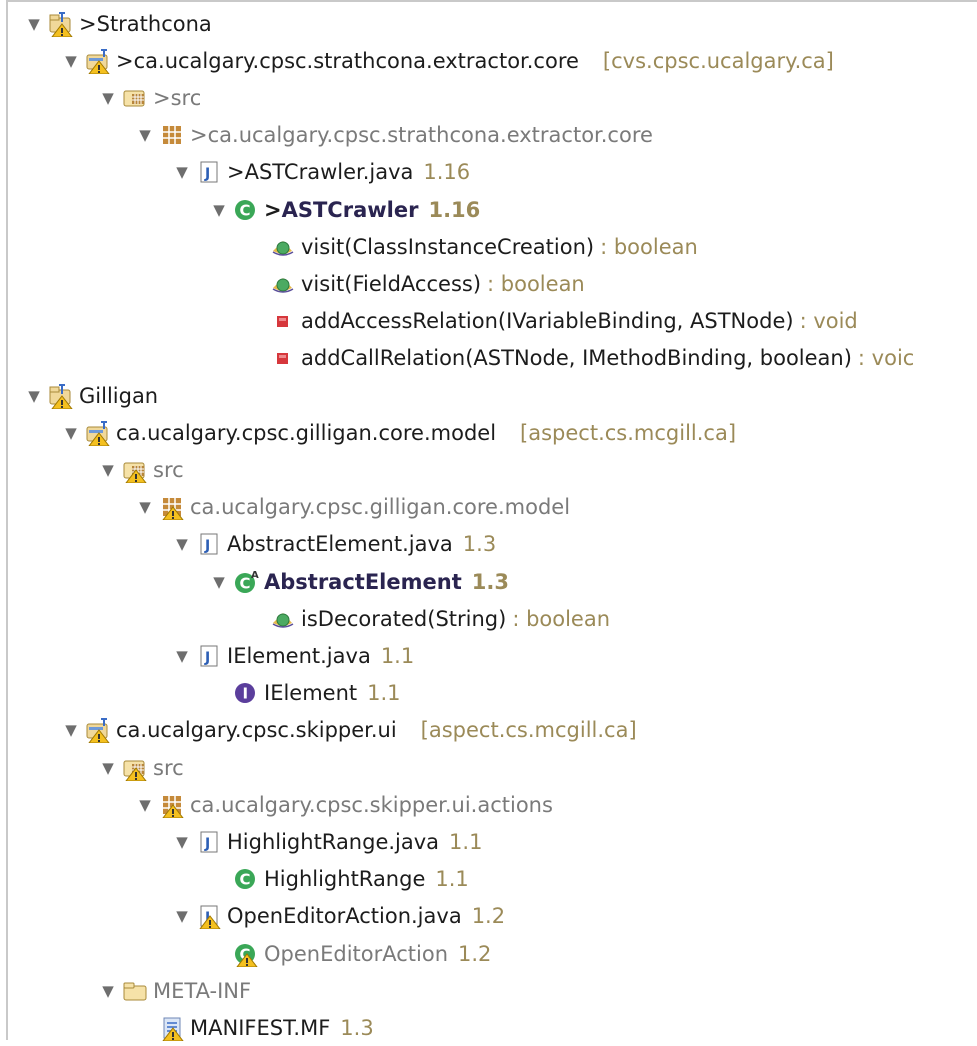 The image size is (977, 1046). Describe the element at coordinates (350, 209) in the screenshot. I see `tree-item-label: ASTCrawler` at that location.